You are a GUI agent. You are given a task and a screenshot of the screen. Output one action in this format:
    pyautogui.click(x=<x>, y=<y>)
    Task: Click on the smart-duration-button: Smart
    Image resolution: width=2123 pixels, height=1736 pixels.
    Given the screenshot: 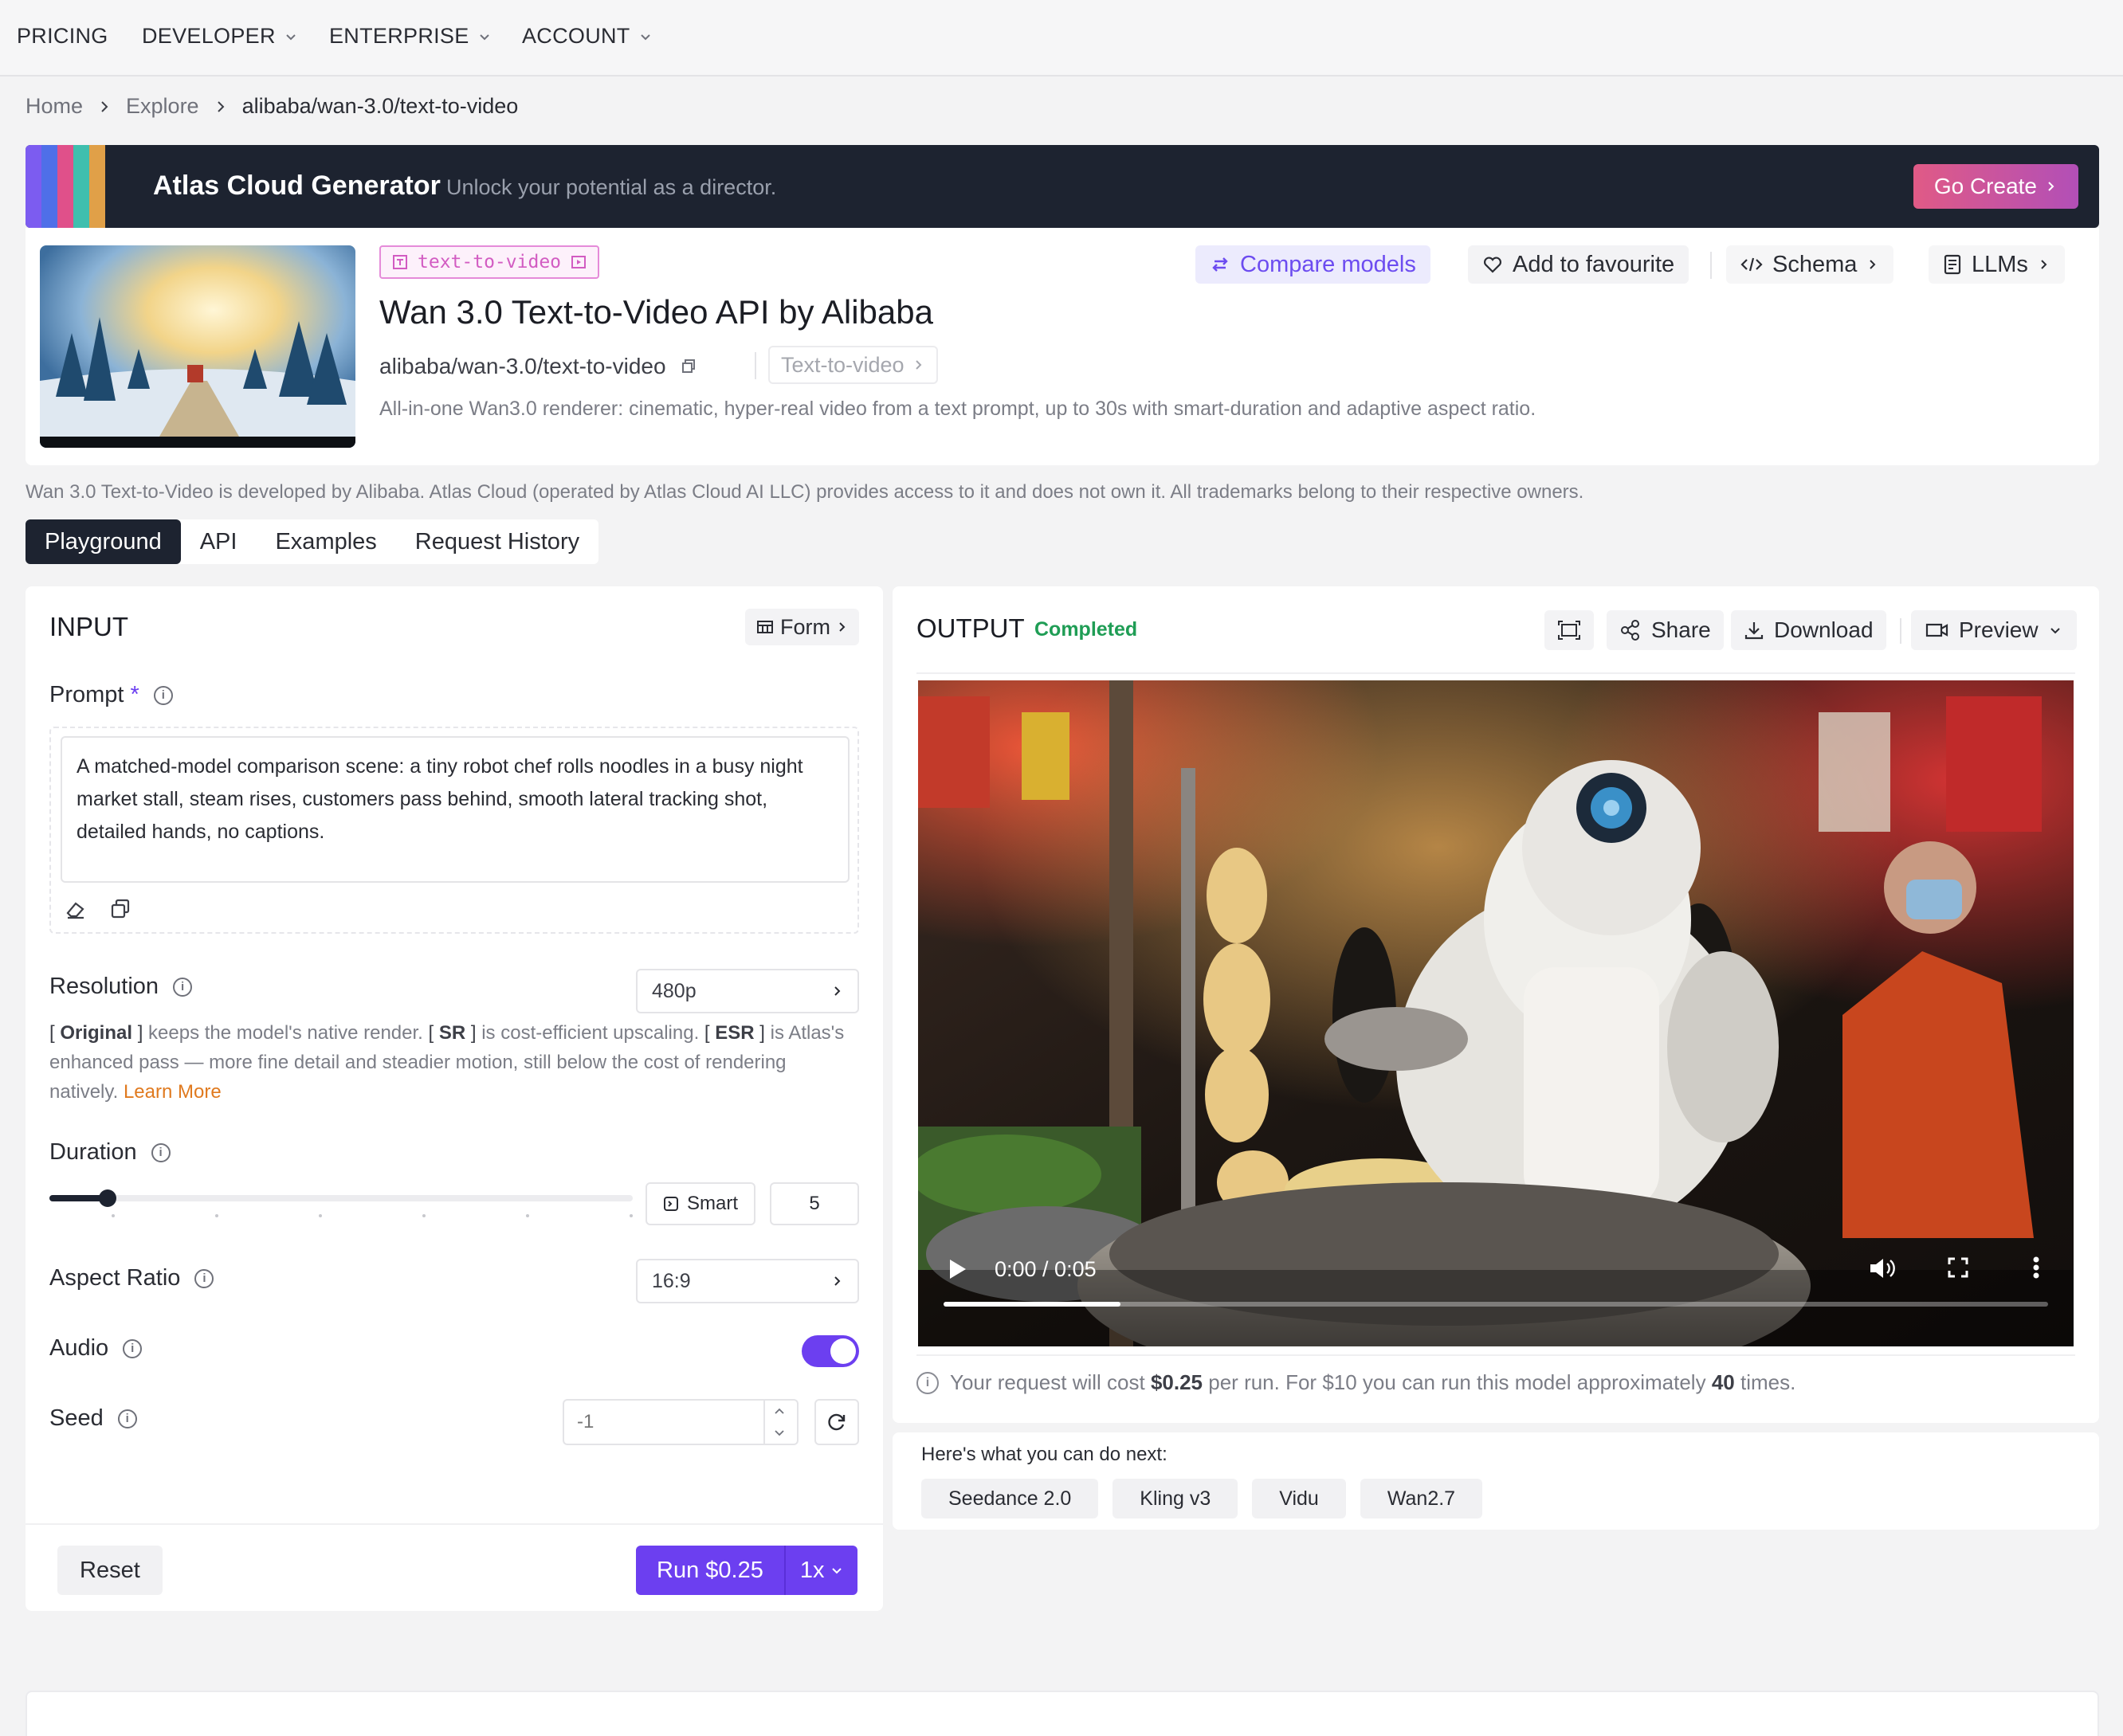 What is the action you would take?
    pyautogui.click(x=701, y=1203)
    